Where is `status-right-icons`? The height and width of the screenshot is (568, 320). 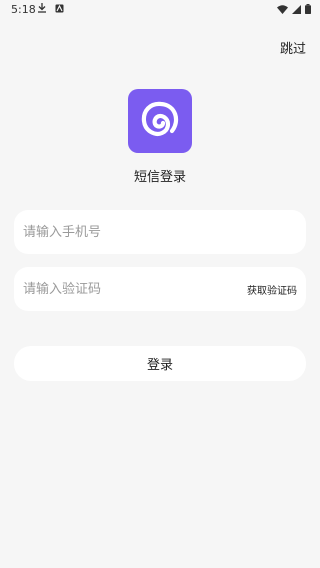 status-right-icons is located at coordinates (294, 10).